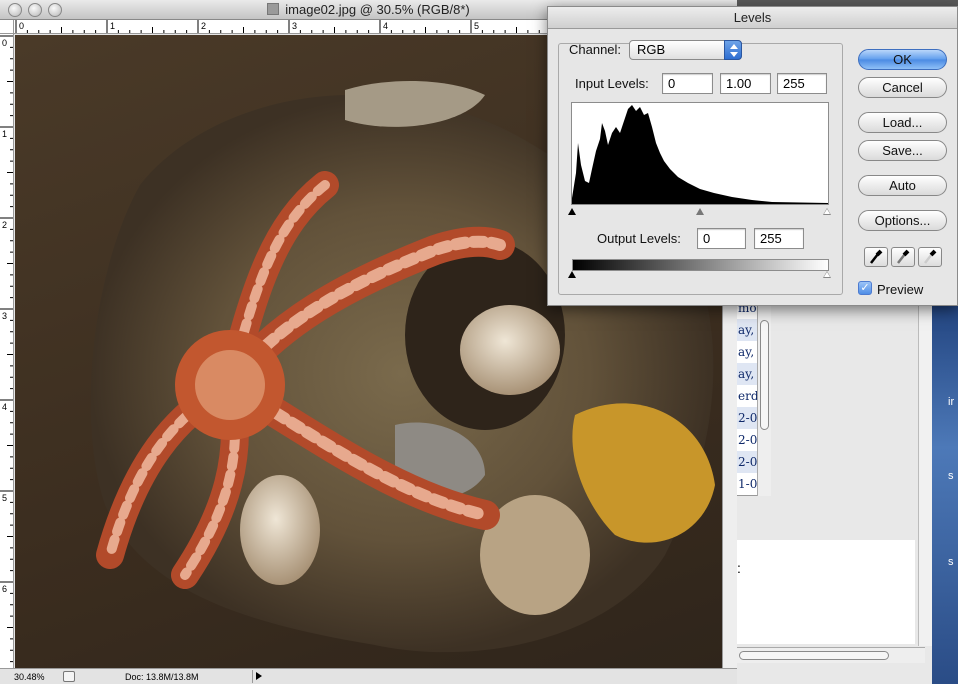  I want to click on ruler-tick-label: 6, so click(4, 589).